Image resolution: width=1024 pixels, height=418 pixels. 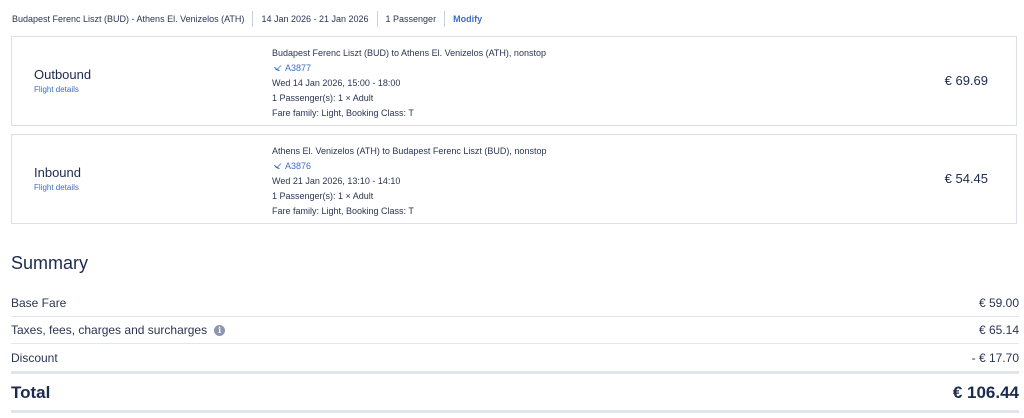 I want to click on base-fare-row: Base Fare € 59.00, so click(x=515, y=303).